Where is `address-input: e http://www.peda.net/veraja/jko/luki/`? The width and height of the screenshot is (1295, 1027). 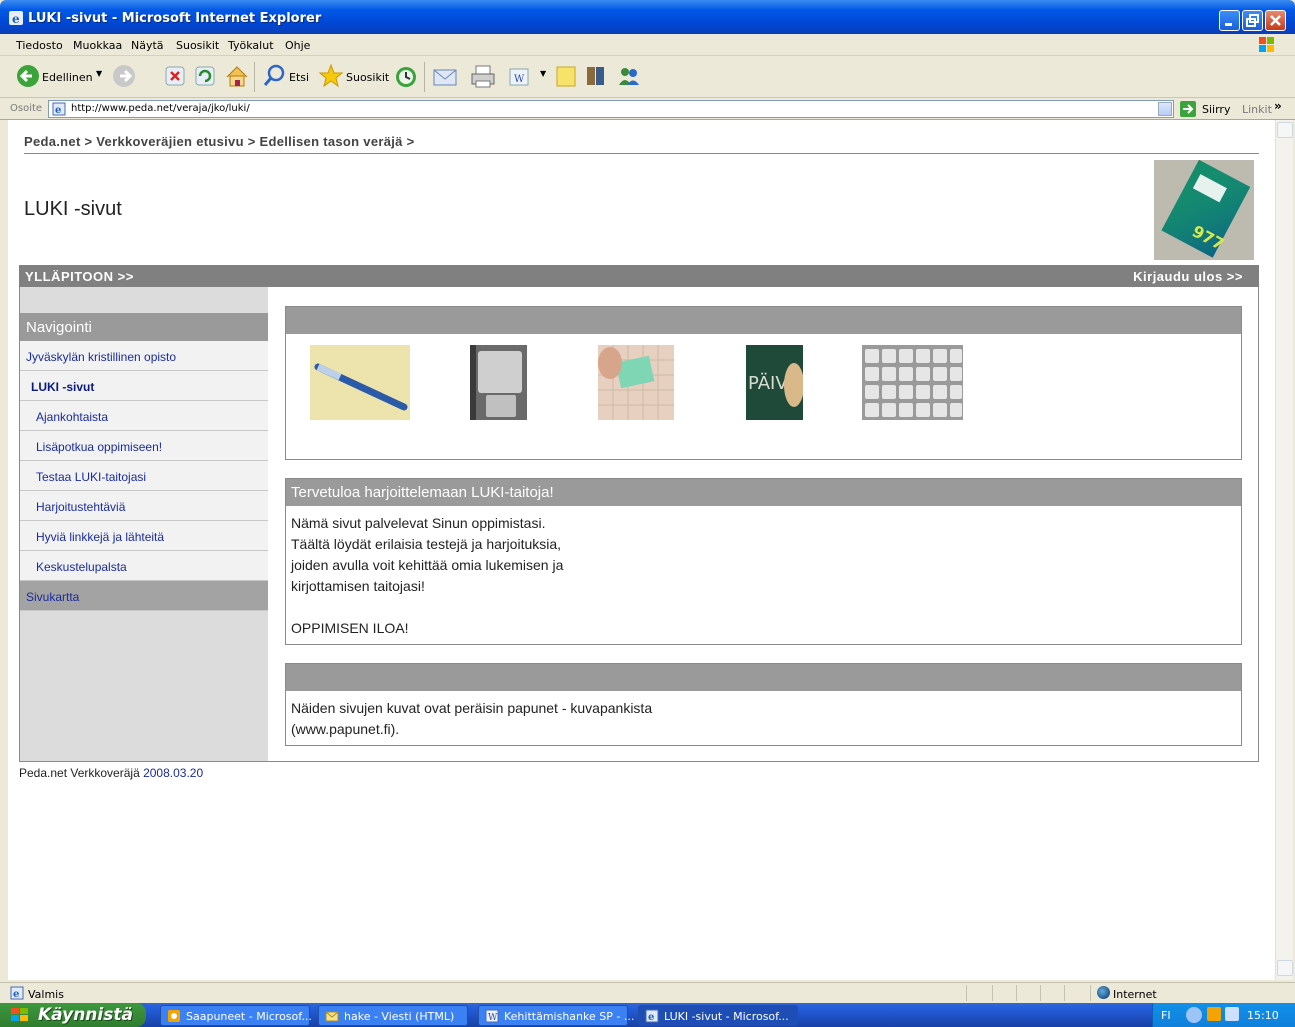
address-input: e http://www.peda.net/veraja/jko/luki/ is located at coordinates (611, 109).